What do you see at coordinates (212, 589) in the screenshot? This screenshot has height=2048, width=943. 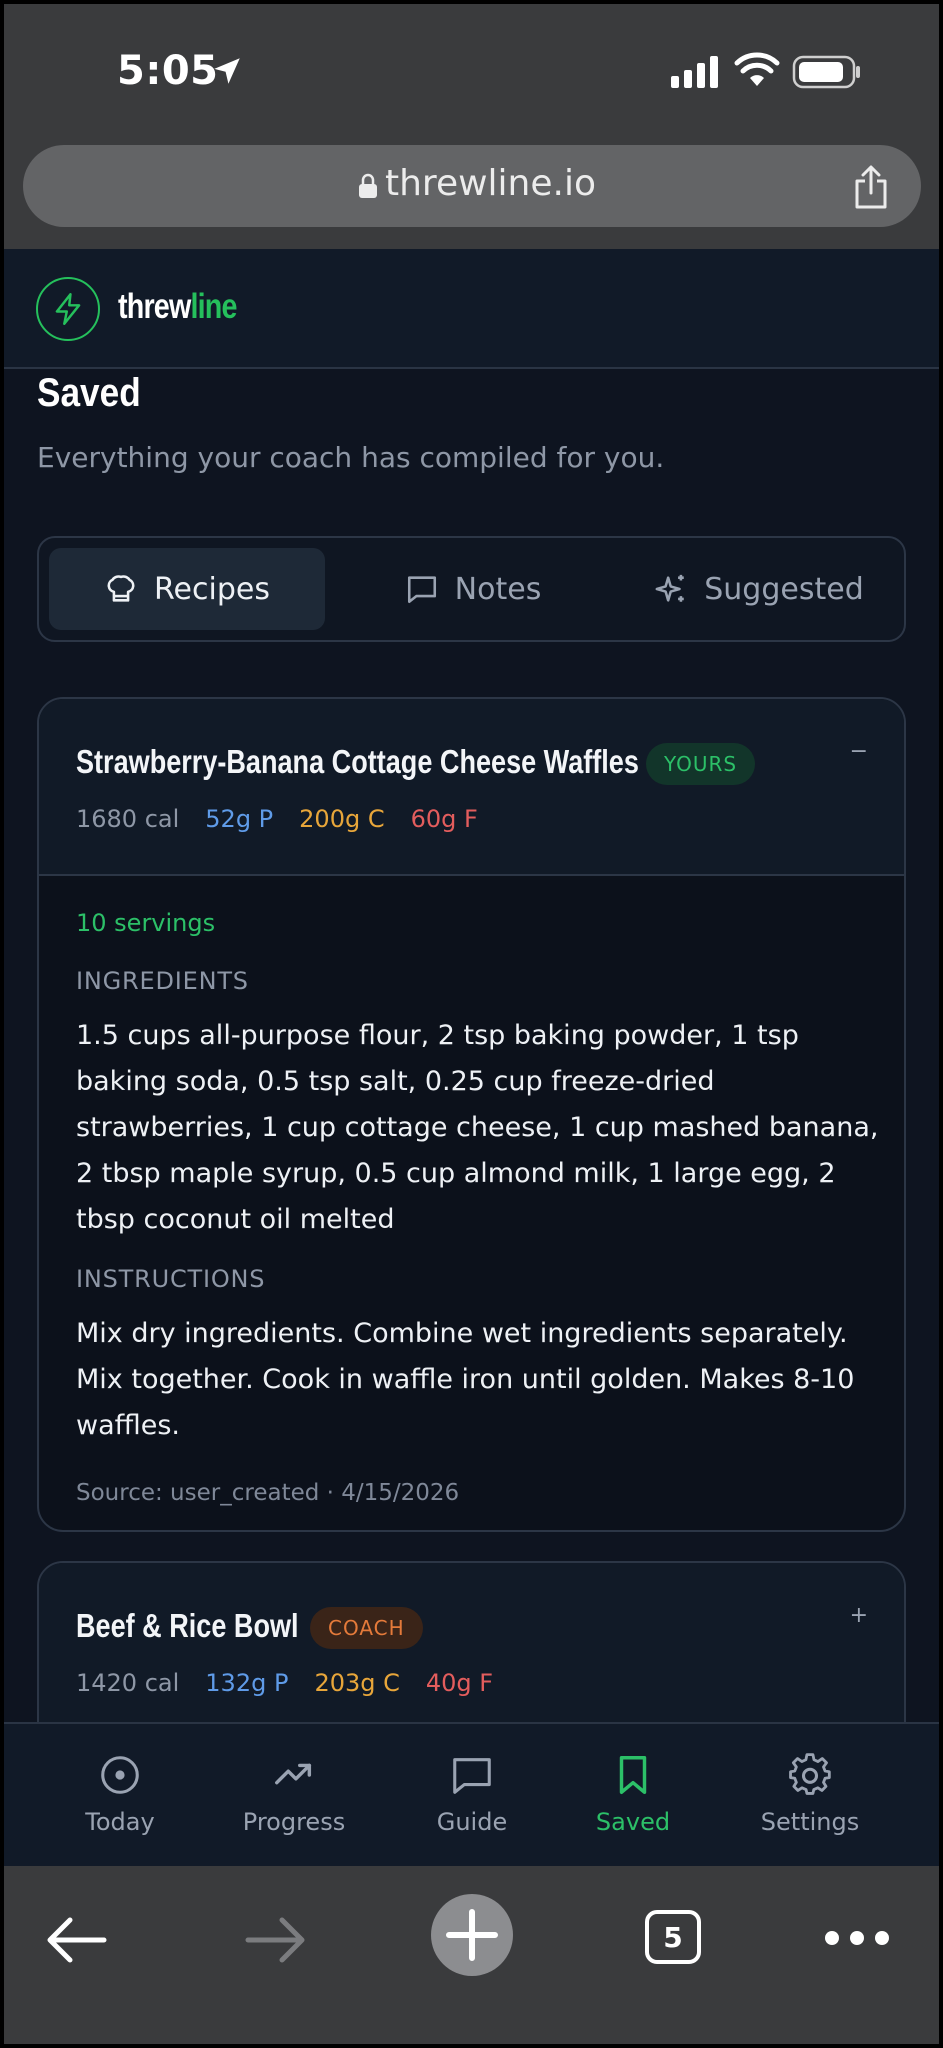 I see `tab-recipes-label: Recipes` at bounding box center [212, 589].